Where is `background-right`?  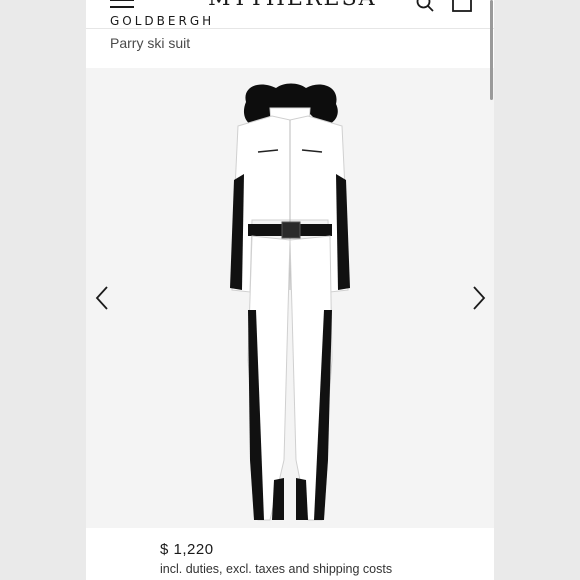
background-right is located at coordinates (537, 290).